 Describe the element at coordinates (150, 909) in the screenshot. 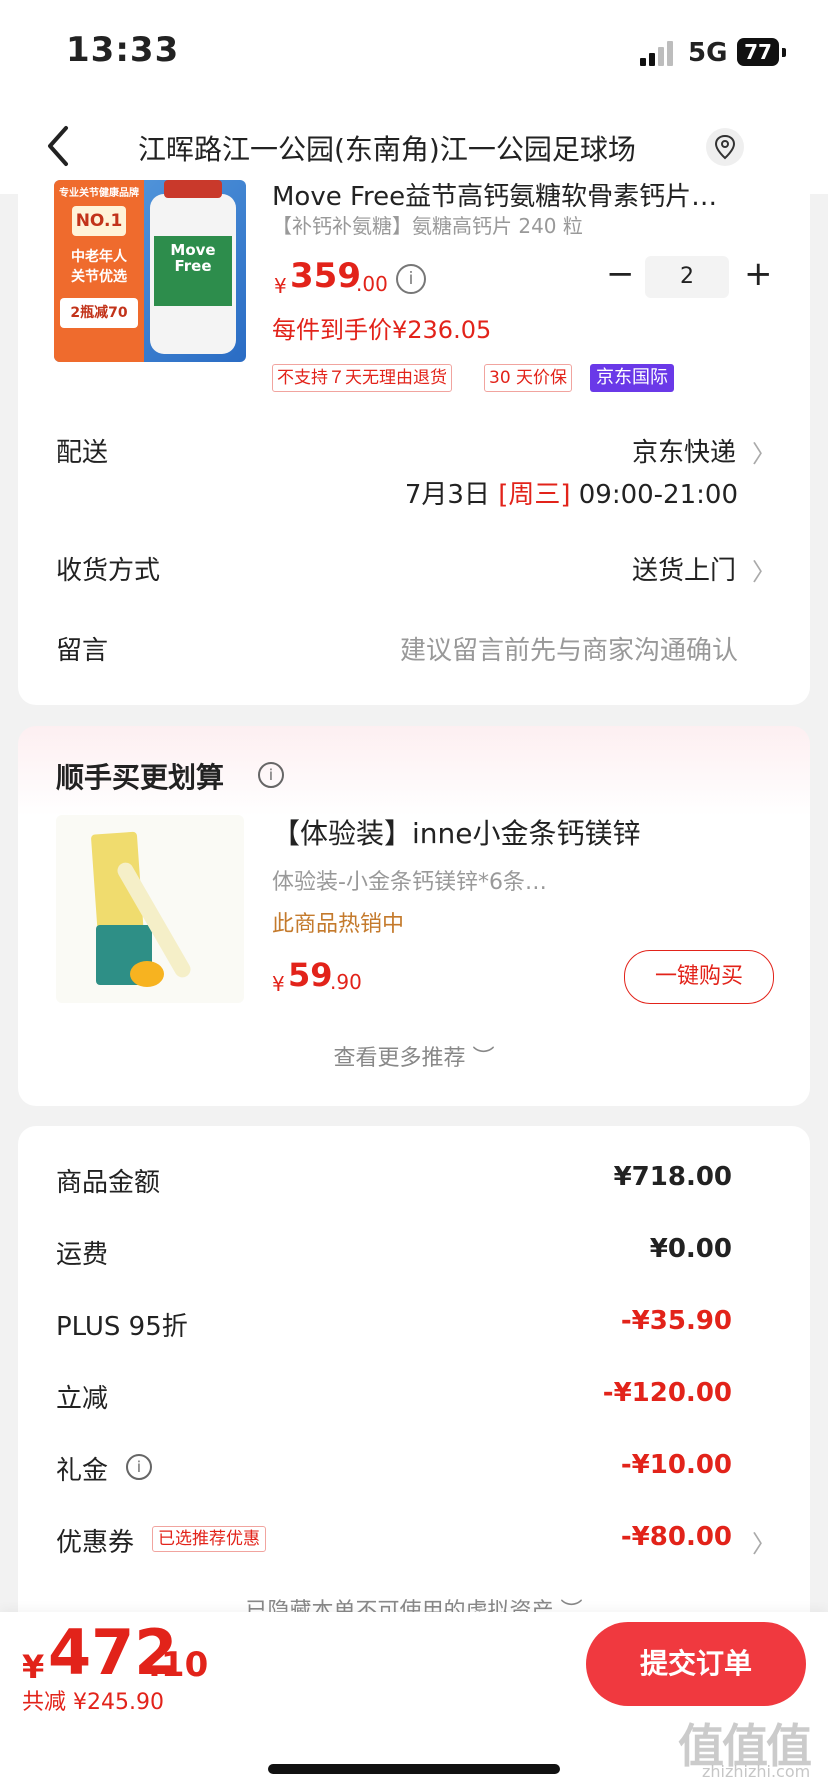

I see `recommend-product-image` at that location.